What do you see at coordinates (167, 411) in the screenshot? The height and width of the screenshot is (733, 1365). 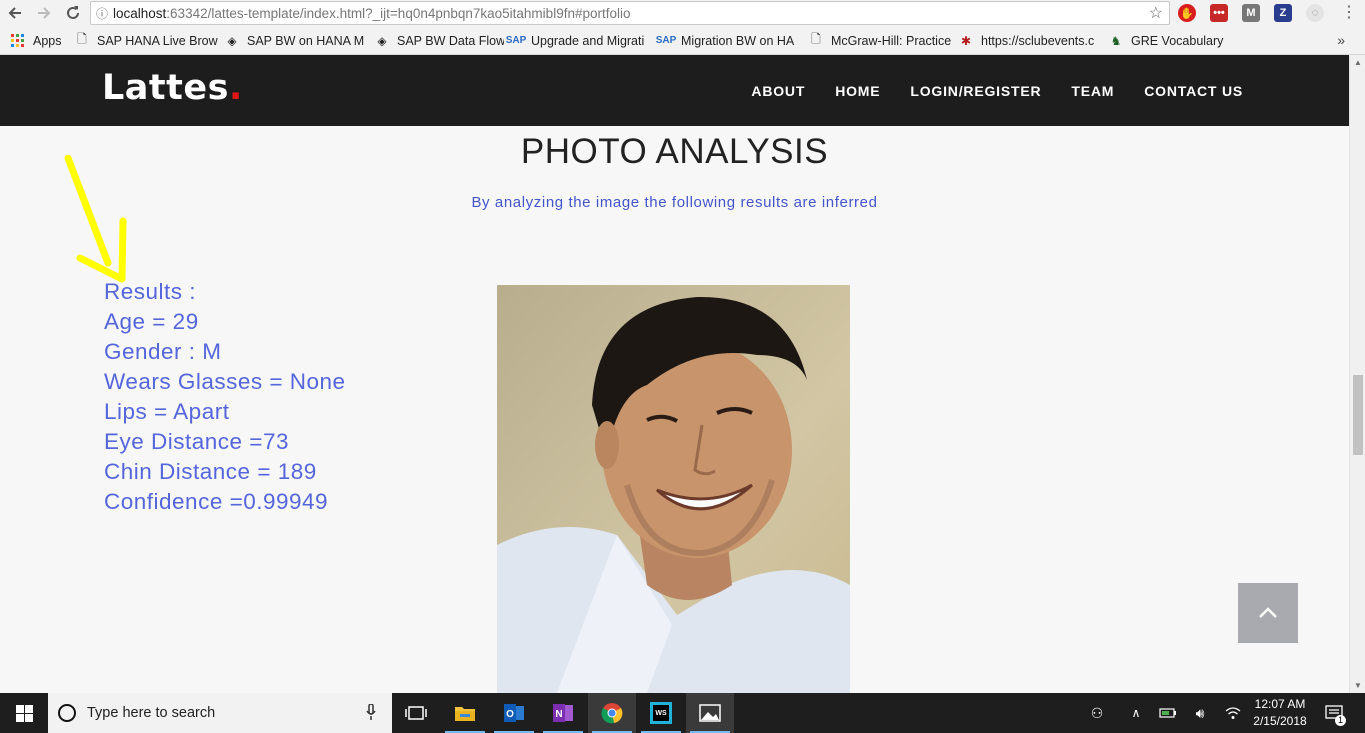 I see `result-lips: Lips = Apart` at bounding box center [167, 411].